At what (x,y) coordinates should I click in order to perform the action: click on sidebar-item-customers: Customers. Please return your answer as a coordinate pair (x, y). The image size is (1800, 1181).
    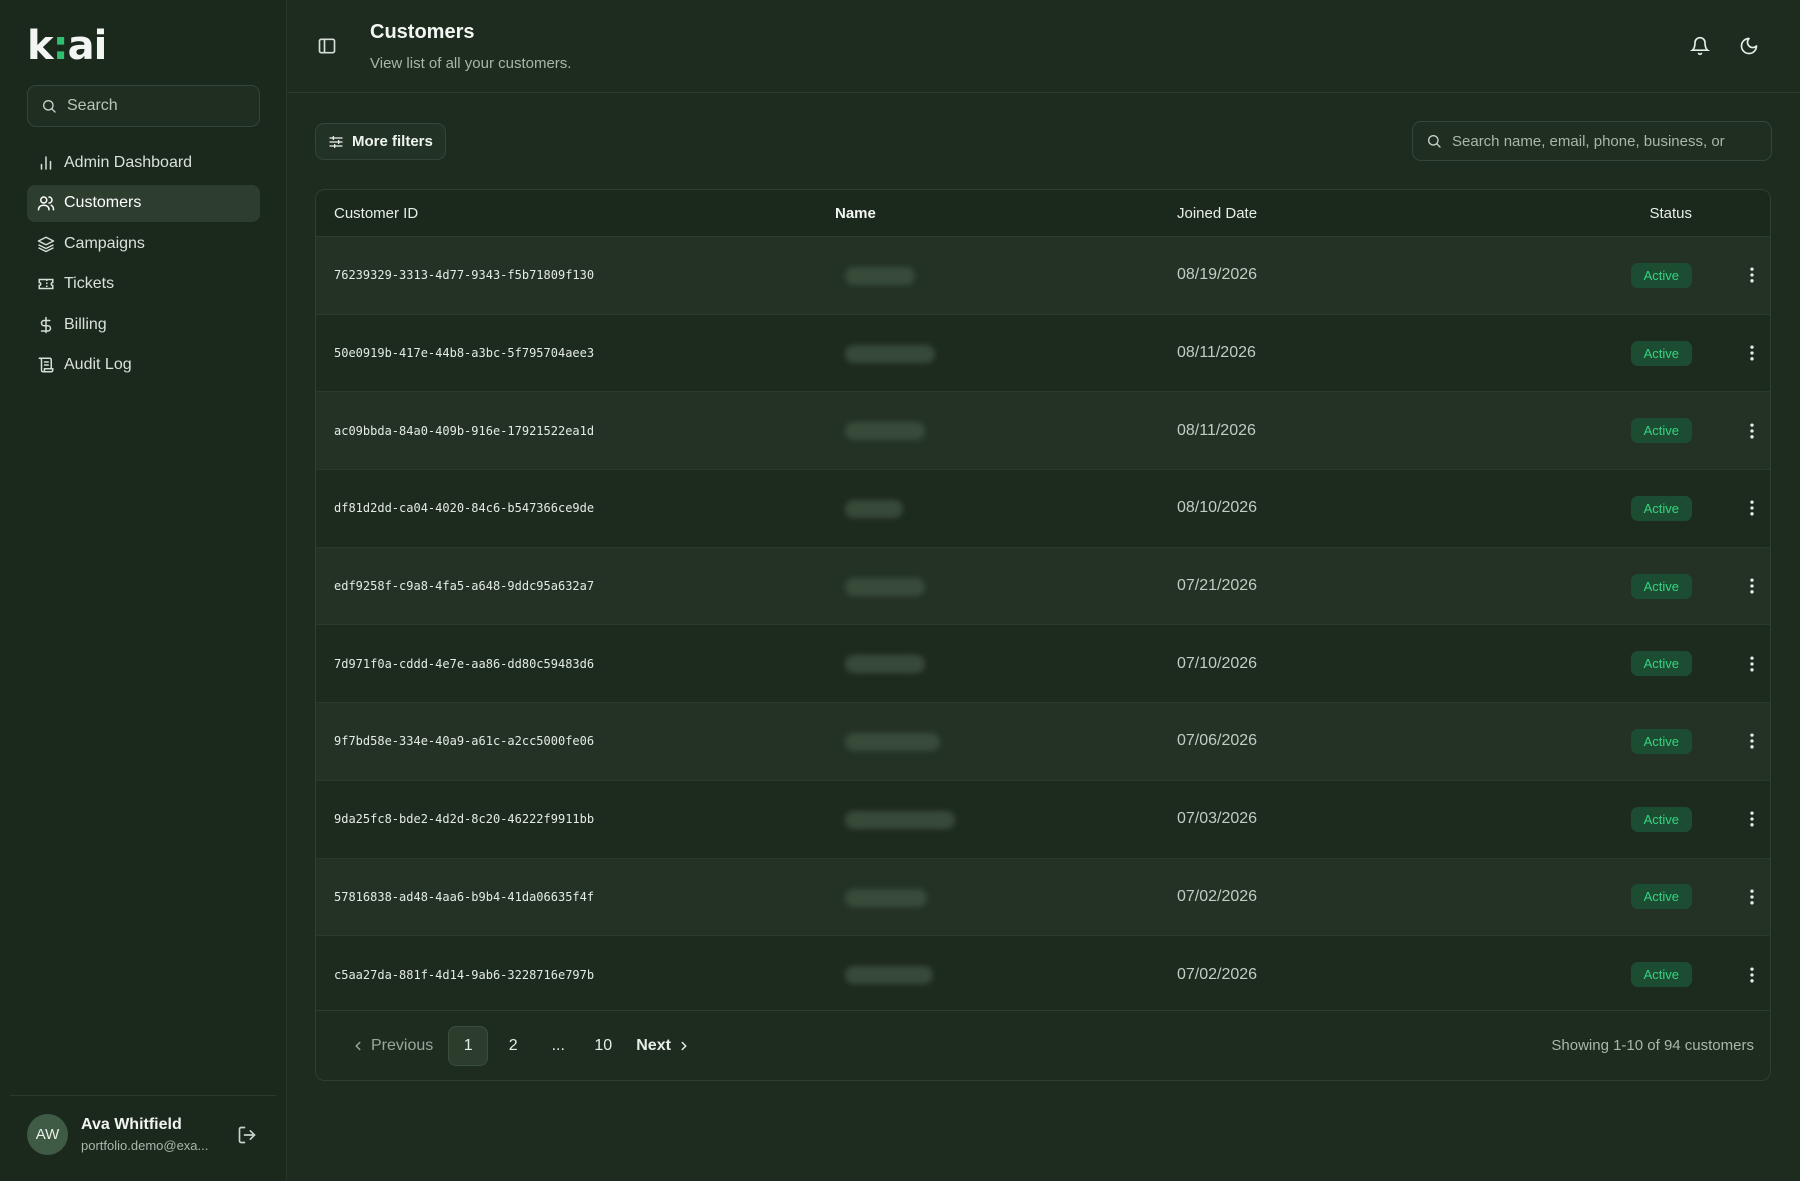
    Looking at the image, I should click on (143, 203).